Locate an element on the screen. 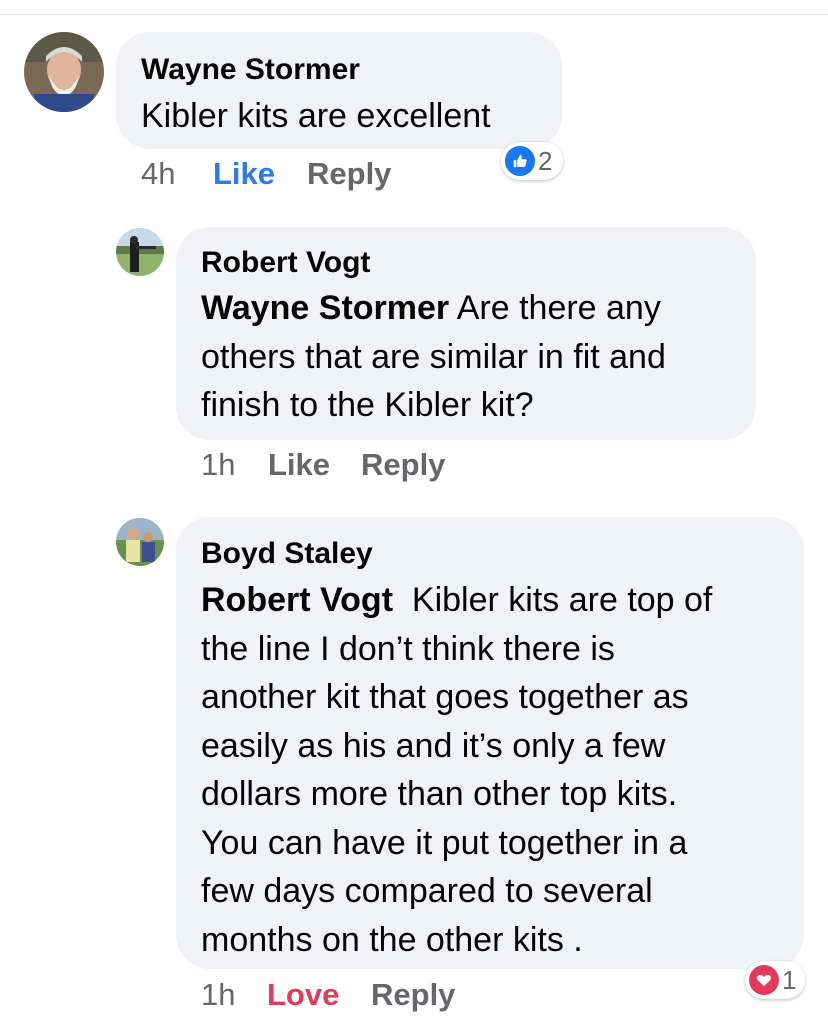 This screenshot has height=1030, width=828. reaction-count-badge: 2 is located at coordinates (532, 161).